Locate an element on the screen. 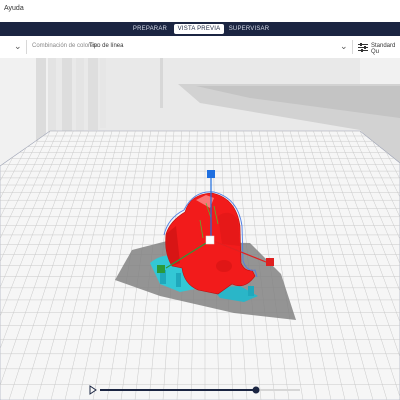 Image resolution: width=400 pixels, height=400 pixels. color-scheme-select: Tipo de línea is located at coordinates (106, 46).